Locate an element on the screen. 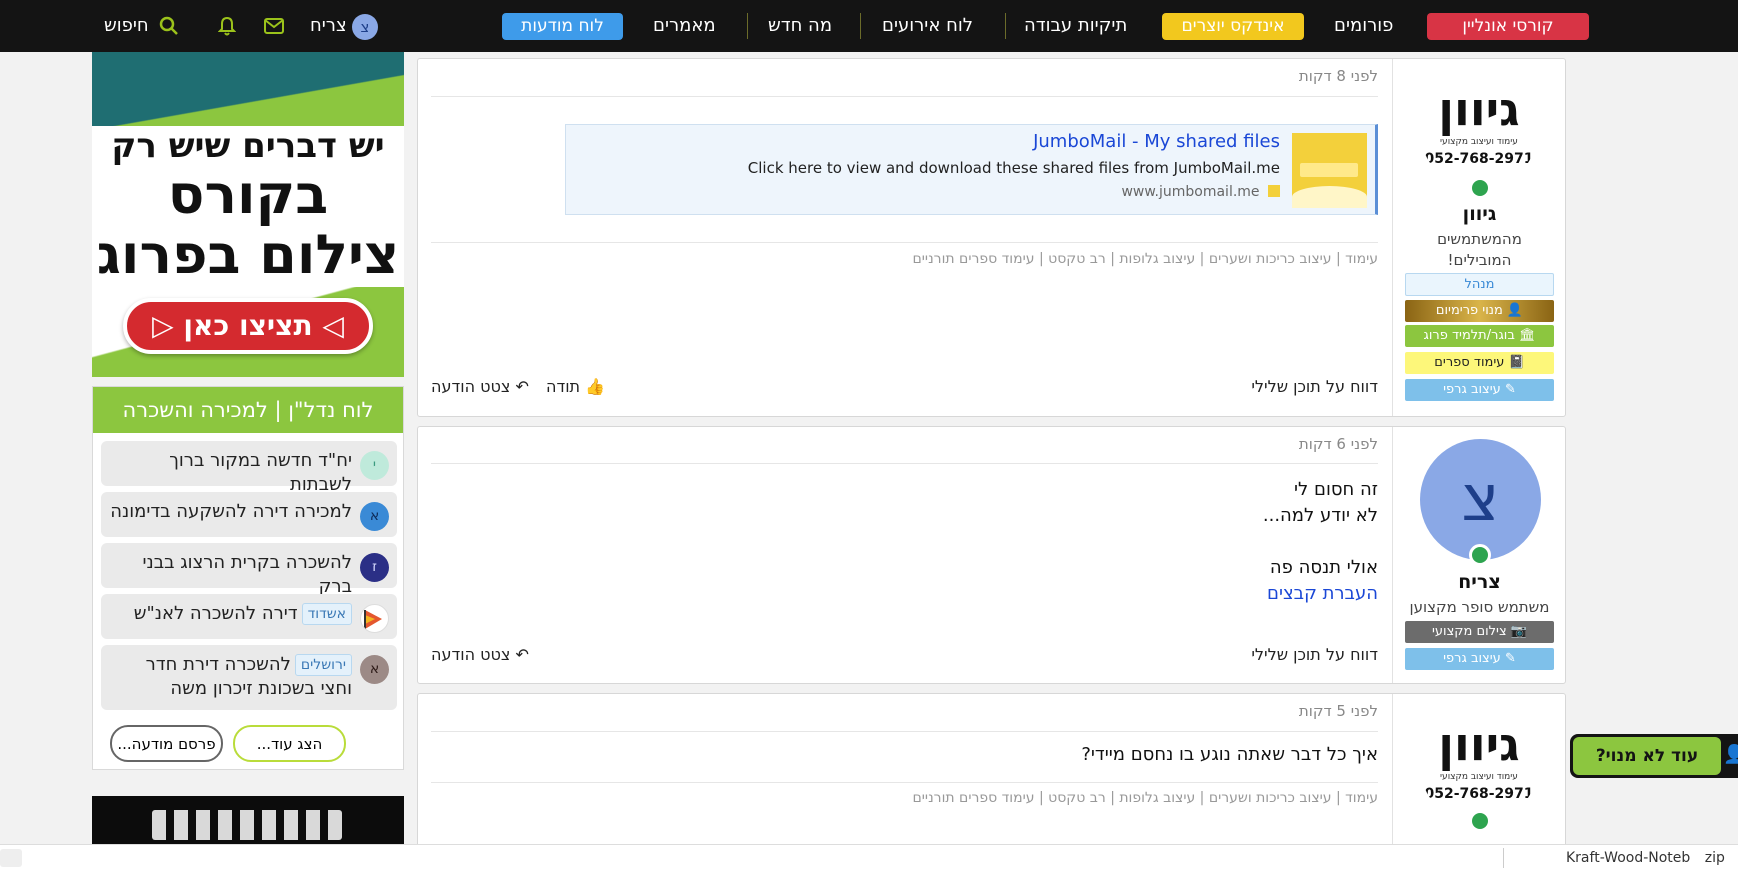  download-item-name: Kraft-Wood-Noteb is located at coordinates (1628, 858).